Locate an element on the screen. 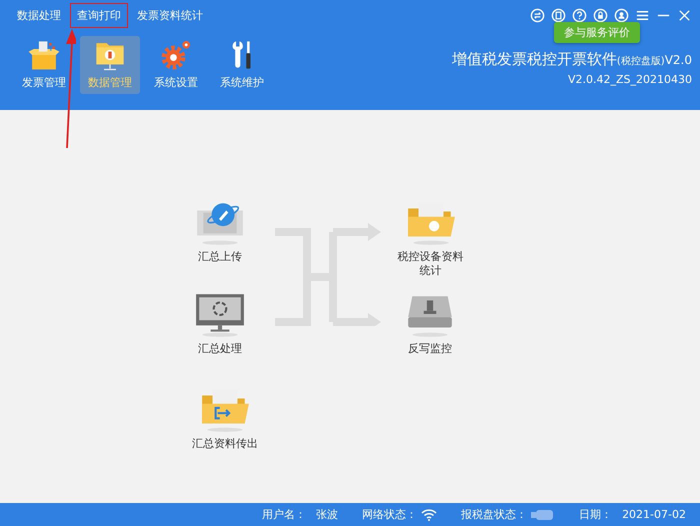 This screenshot has height=526, width=700. build-version: V2.0.42_ZS_20210430 is located at coordinates (630, 79).